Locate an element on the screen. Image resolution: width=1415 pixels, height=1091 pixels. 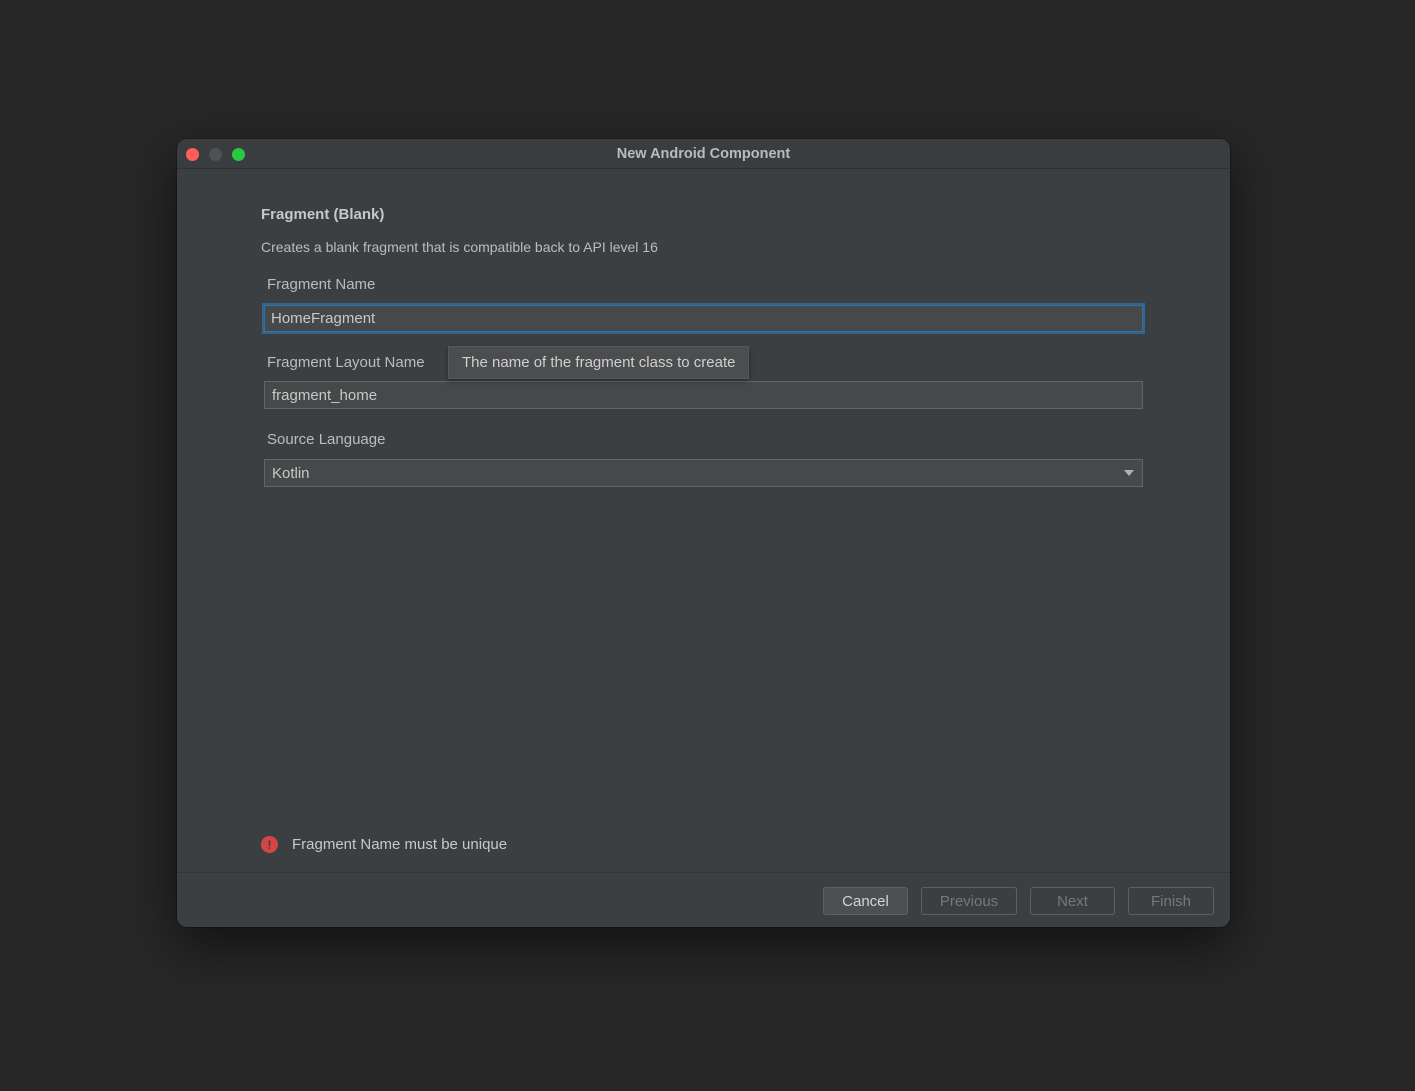
title-bar: New Android Component is located at coordinates (703, 154).